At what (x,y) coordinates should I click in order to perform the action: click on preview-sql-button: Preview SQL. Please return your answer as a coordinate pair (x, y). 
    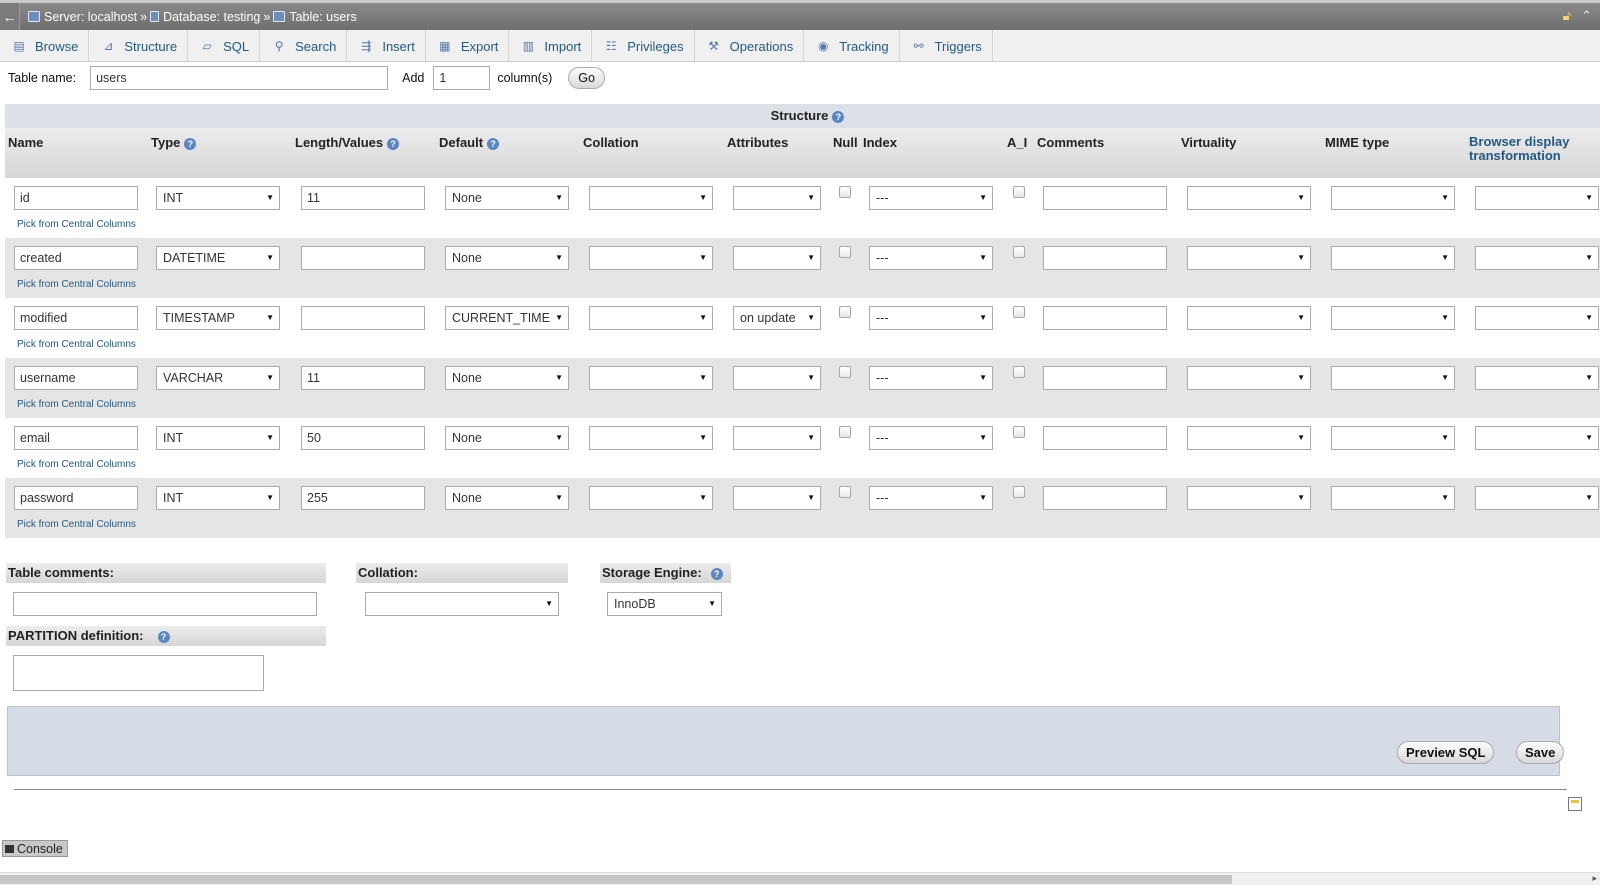
    Looking at the image, I should click on (1446, 752).